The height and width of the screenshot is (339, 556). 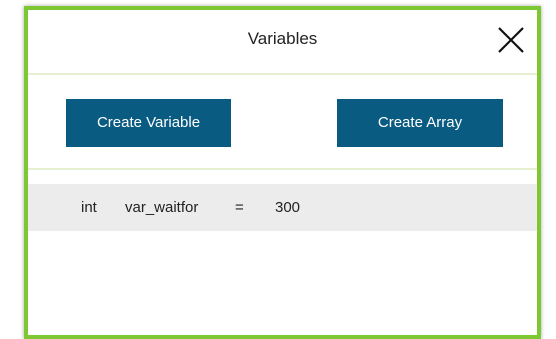 I want to click on create-array-button: Create Array, so click(x=420, y=123).